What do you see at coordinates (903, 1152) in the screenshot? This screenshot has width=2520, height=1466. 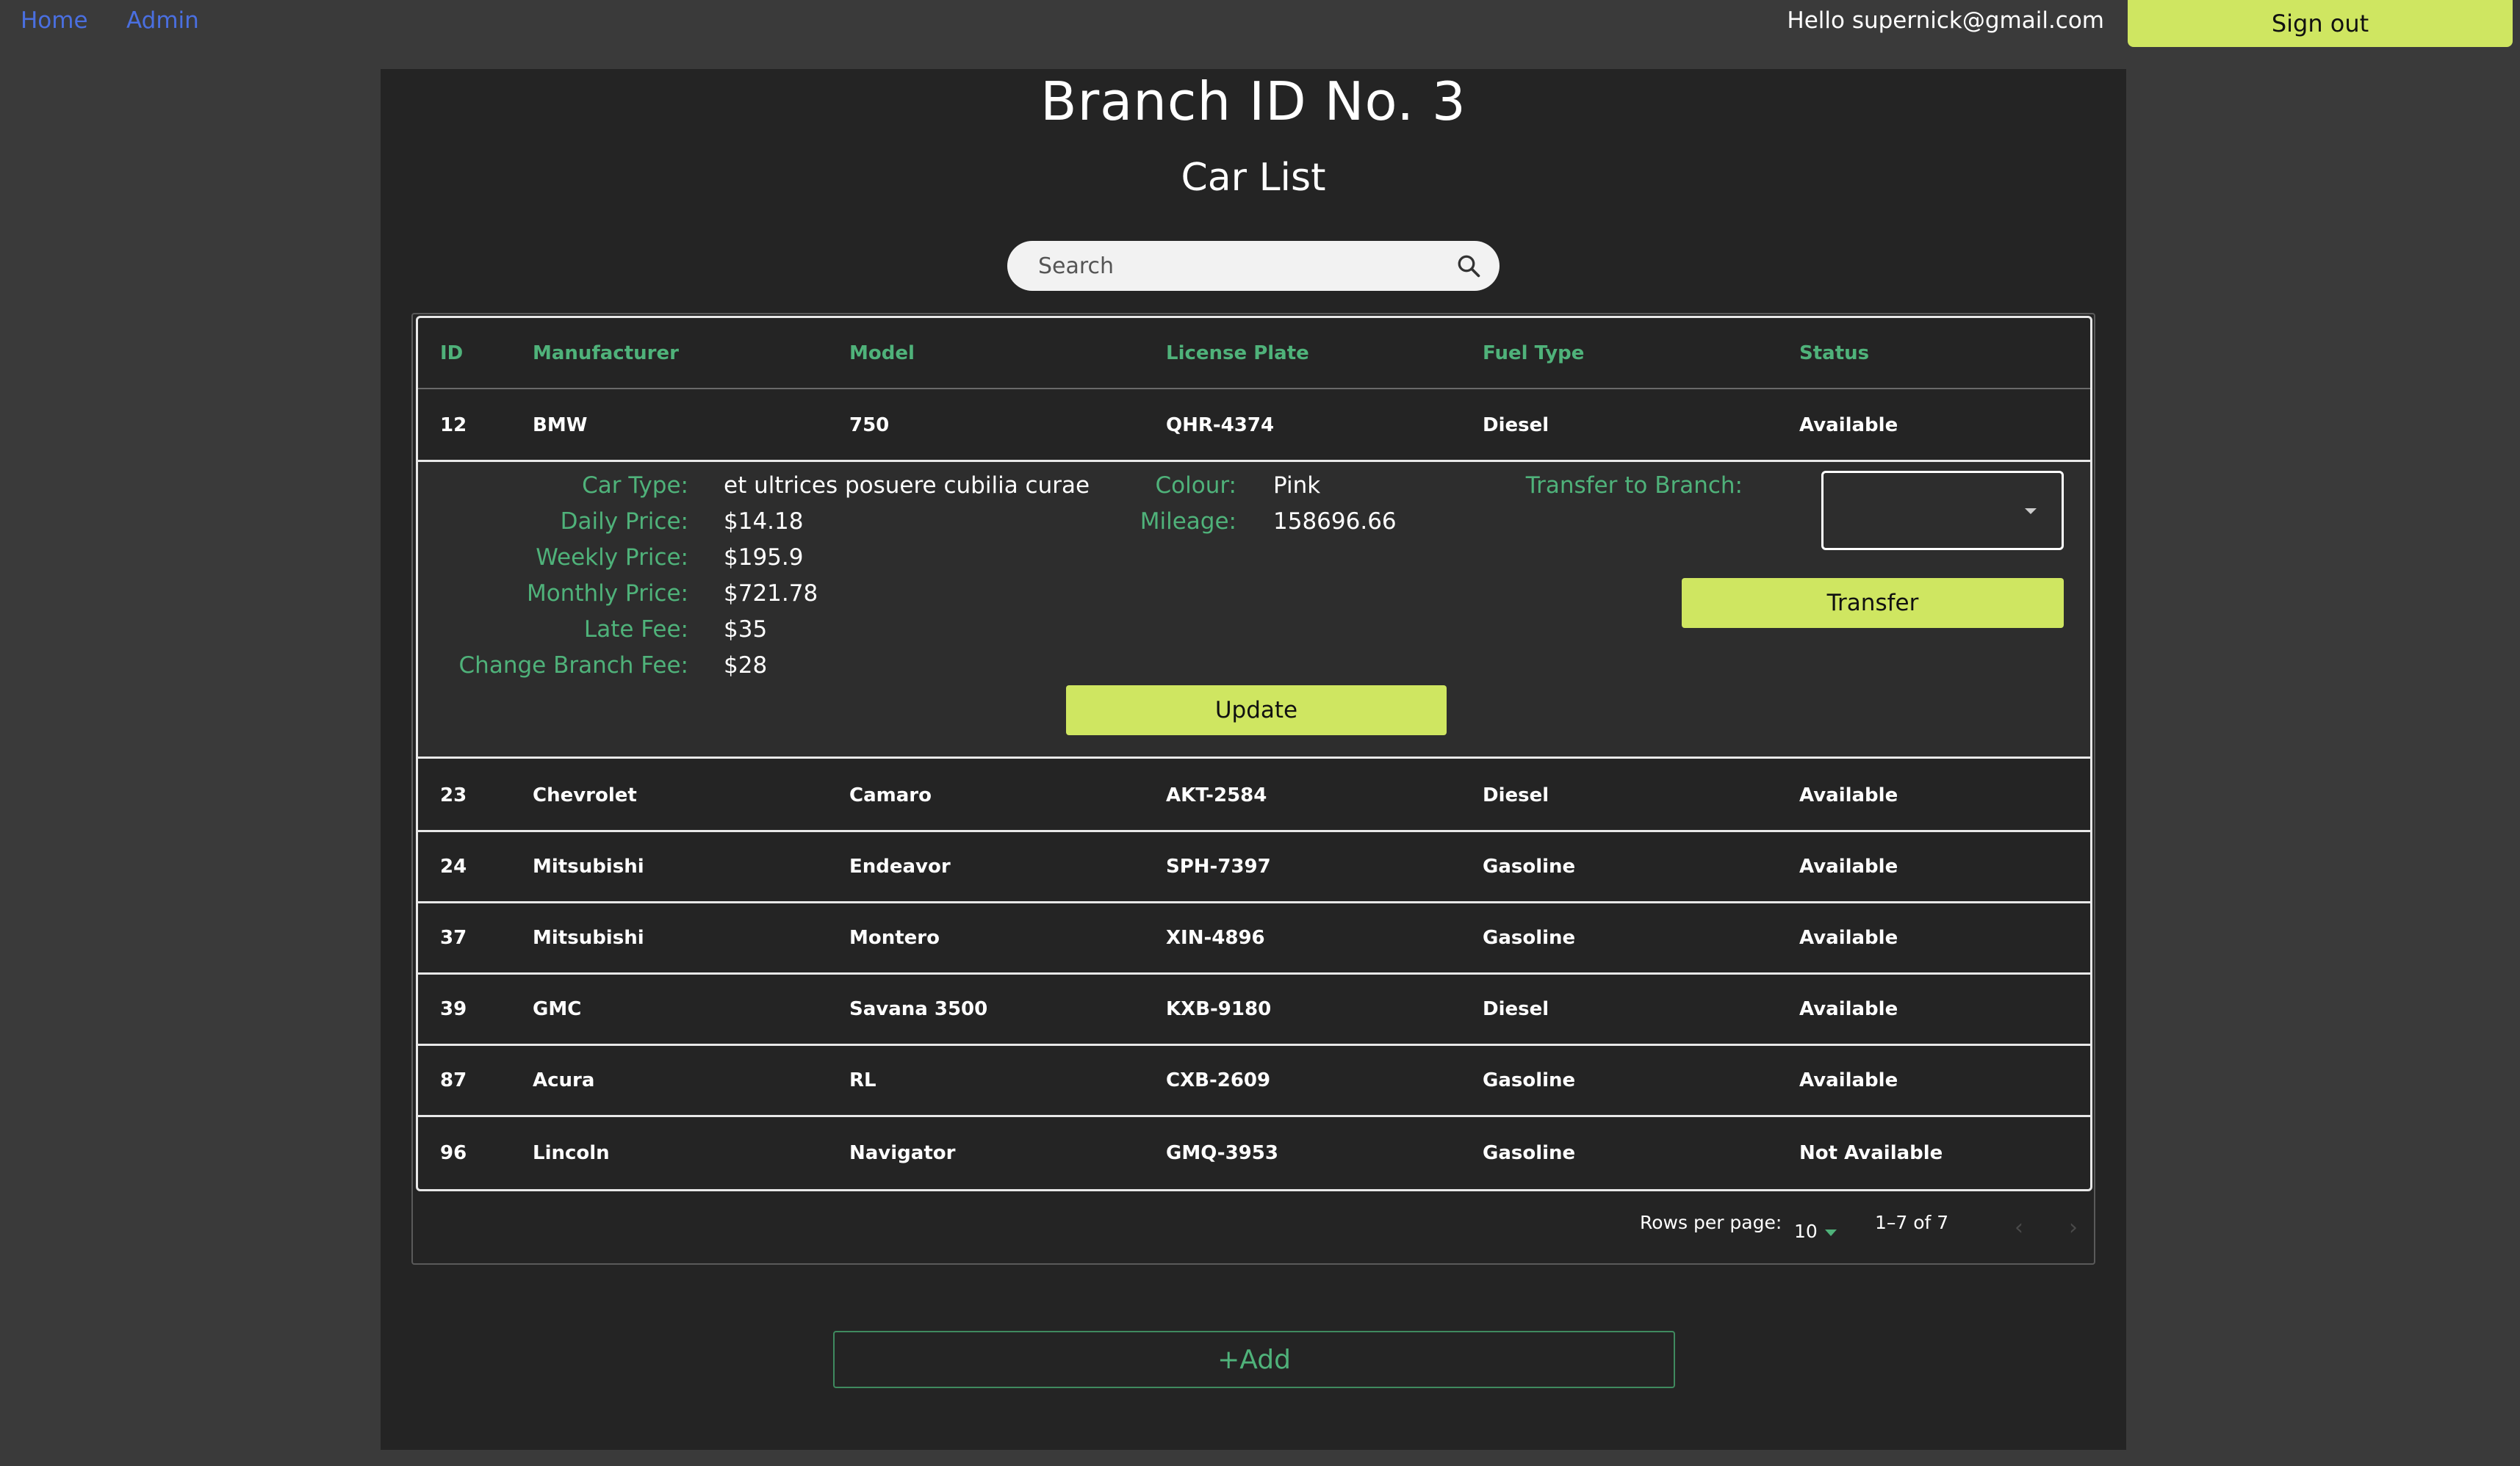 I see `cell-model: Navigator` at bounding box center [903, 1152].